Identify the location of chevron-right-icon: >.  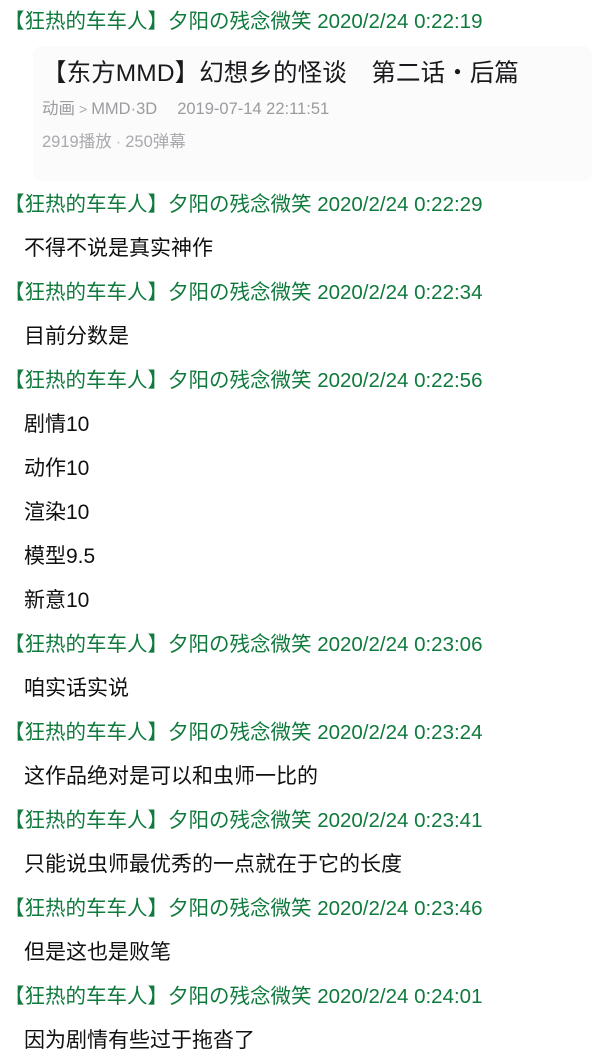
(83, 109).